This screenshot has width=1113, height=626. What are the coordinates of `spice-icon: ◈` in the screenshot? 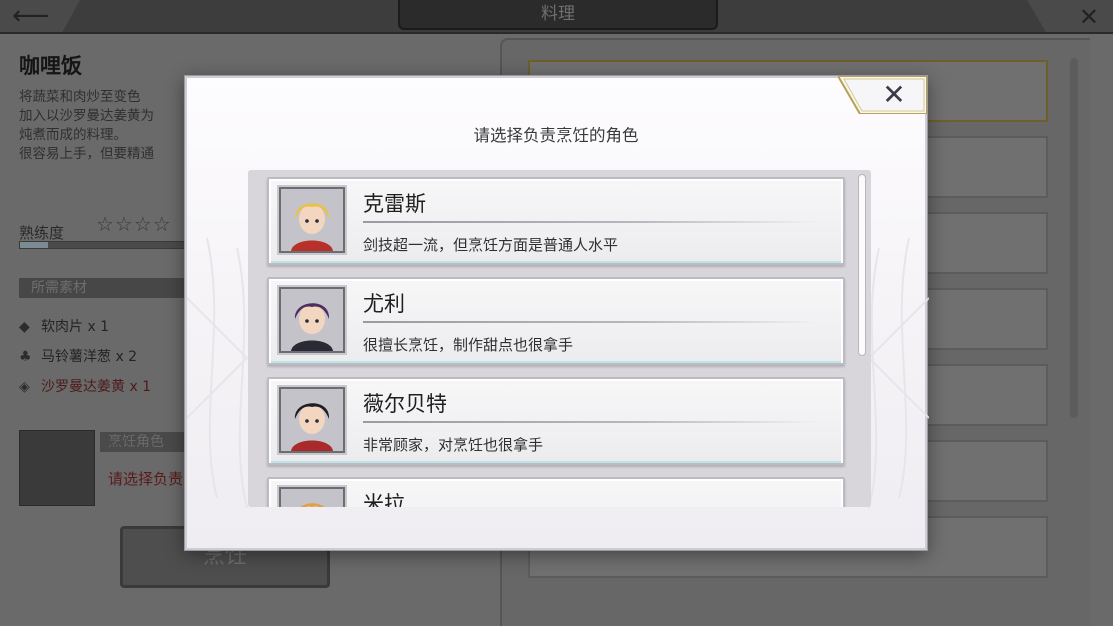 It's located at (24, 387).